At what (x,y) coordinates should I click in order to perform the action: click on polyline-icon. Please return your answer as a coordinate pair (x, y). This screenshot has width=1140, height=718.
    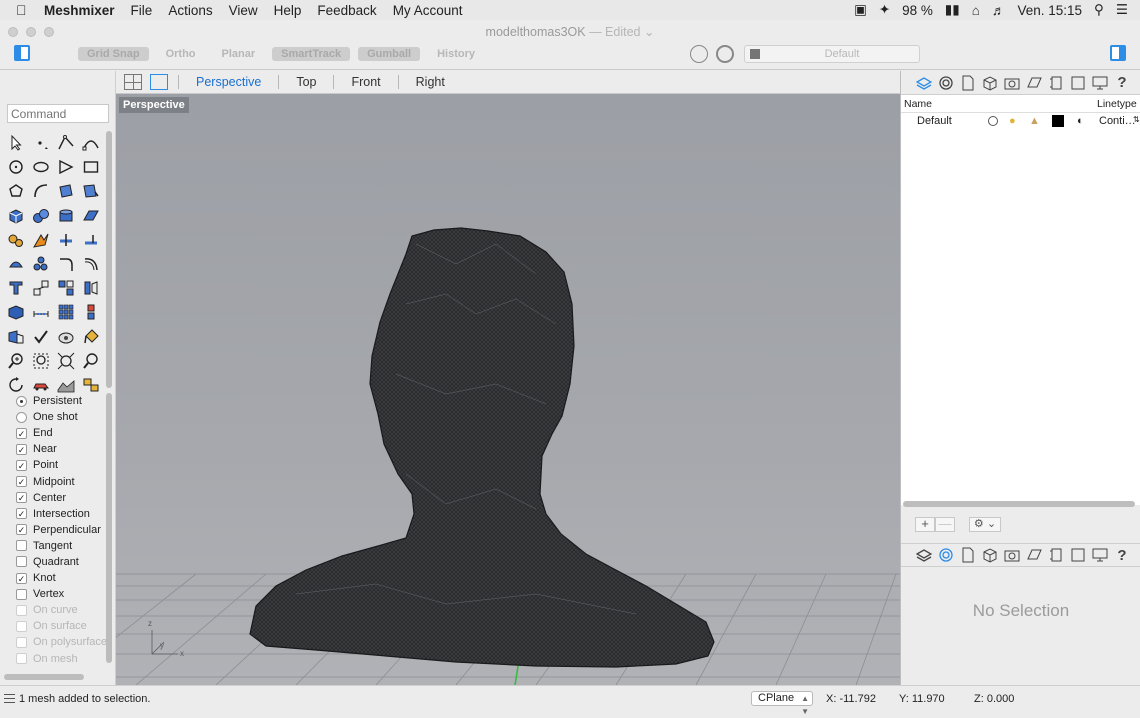
    Looking at the image, I should click on (65, 143).